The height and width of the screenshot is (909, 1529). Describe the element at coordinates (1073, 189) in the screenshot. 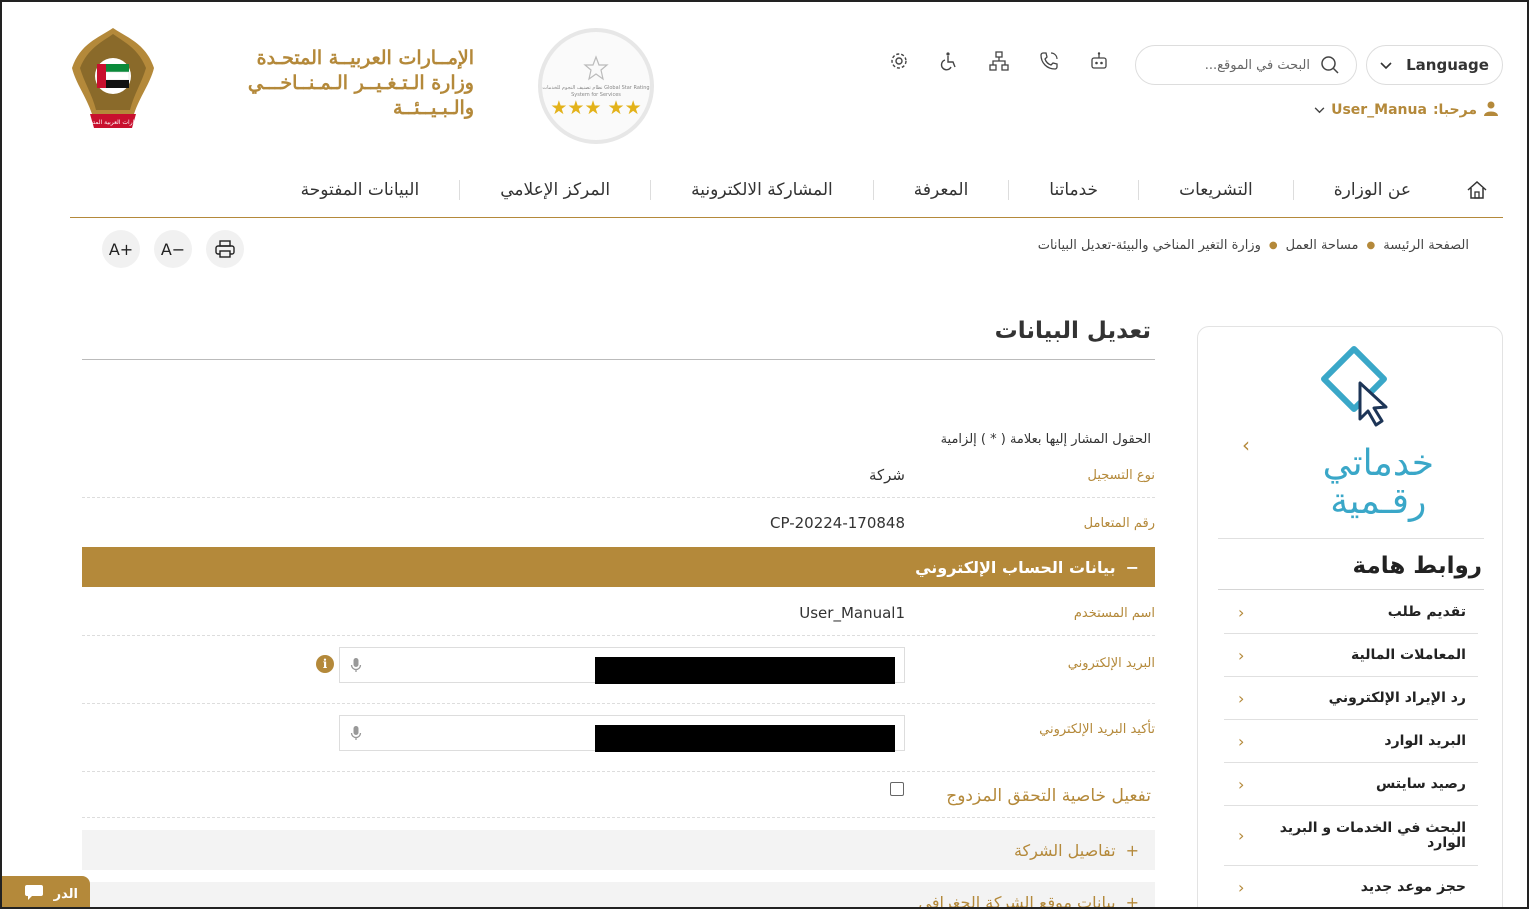

I see `nav-services: خدماتنا` at that location.